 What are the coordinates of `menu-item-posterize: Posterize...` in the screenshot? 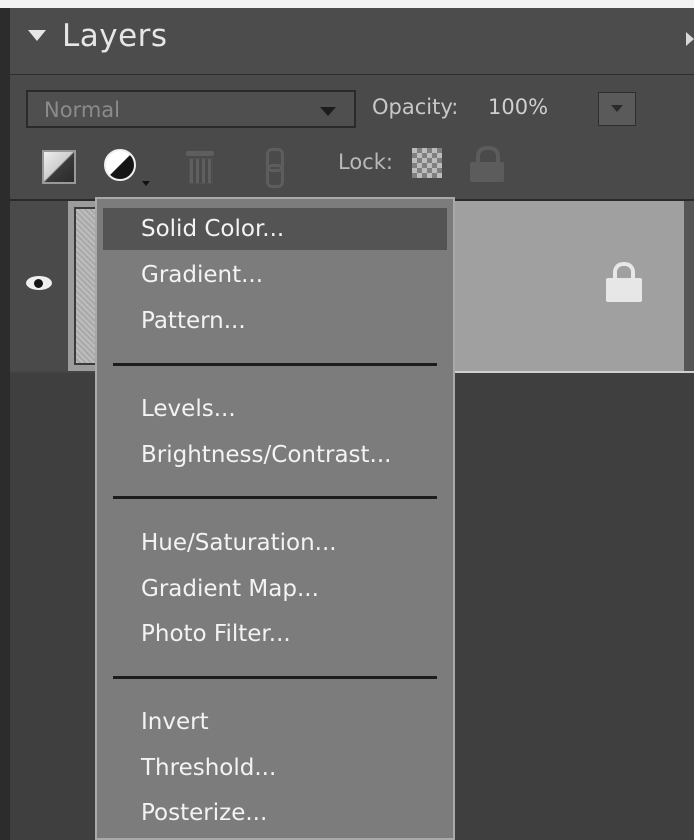 It's located at (275, 813).